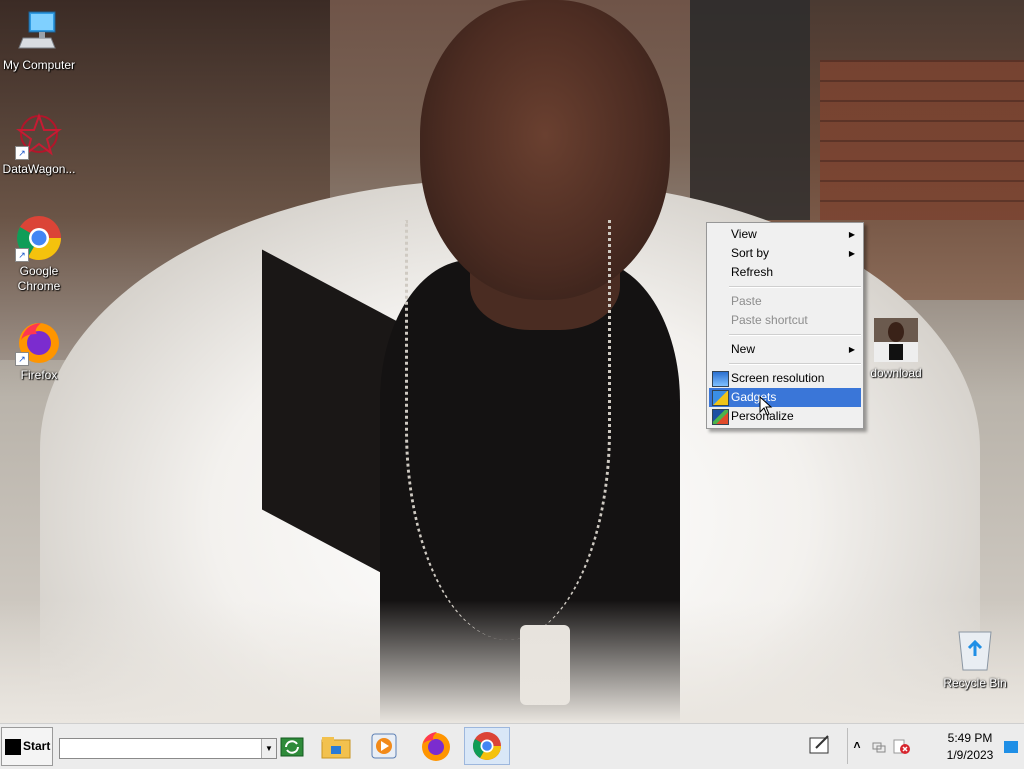  What do you see at coordinates (778, 378) in the screenshot?
I see `menu-item-label: Screen resolution` at bounding box center [778, 378].